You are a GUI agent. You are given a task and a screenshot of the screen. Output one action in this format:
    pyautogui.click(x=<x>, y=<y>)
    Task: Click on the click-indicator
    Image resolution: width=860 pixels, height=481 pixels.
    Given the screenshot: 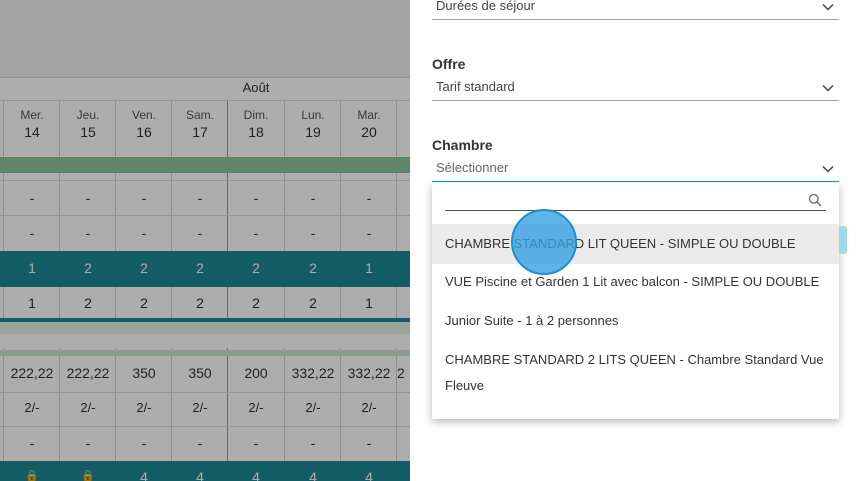 What is the action you would take?
    pyautogui.click(x=544, y=242)
    